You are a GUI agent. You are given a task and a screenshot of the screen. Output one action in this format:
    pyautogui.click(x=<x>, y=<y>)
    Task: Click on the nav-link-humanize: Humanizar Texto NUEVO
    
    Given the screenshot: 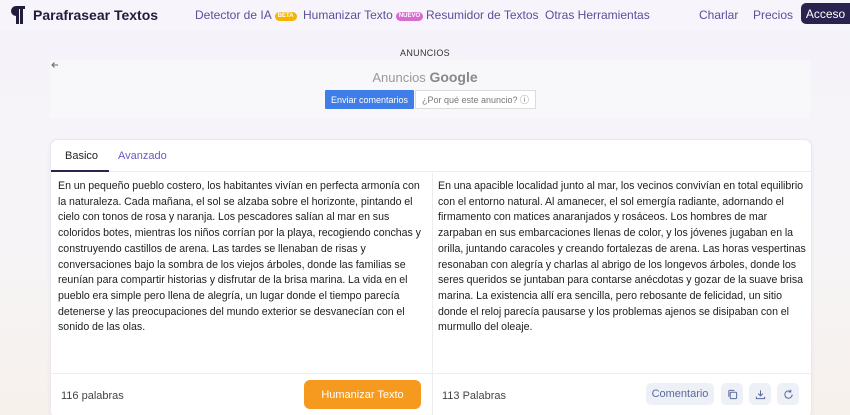 What is the action you would take?
    pyautogui.click(x=363, y=15)
    